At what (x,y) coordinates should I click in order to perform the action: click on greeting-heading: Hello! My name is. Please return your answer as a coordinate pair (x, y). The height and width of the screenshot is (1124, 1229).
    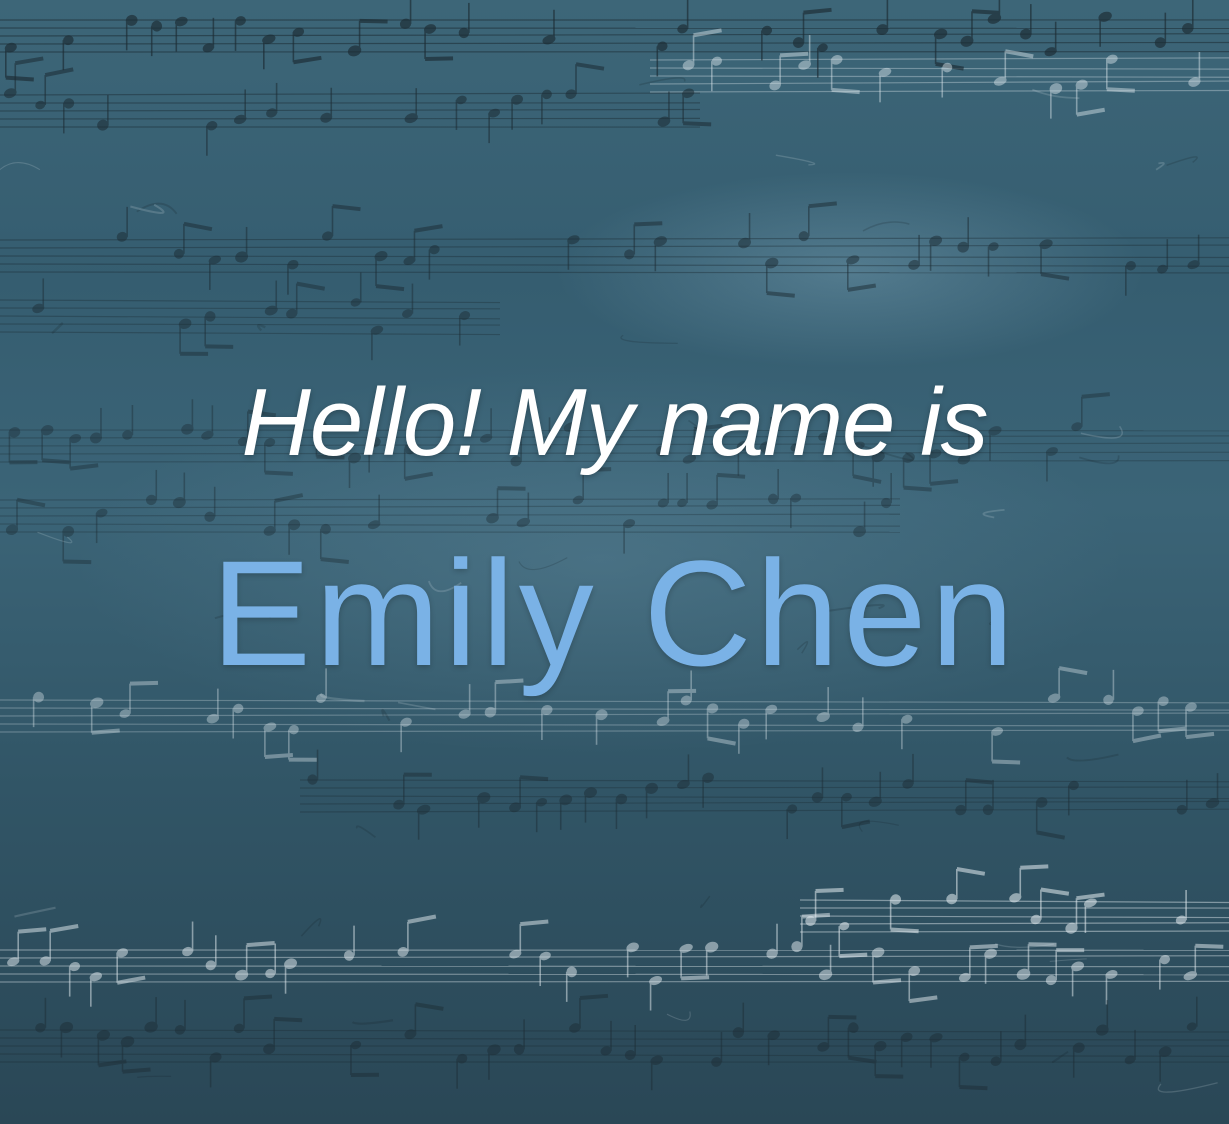
    Looking at the image, I should click on (615, 422).